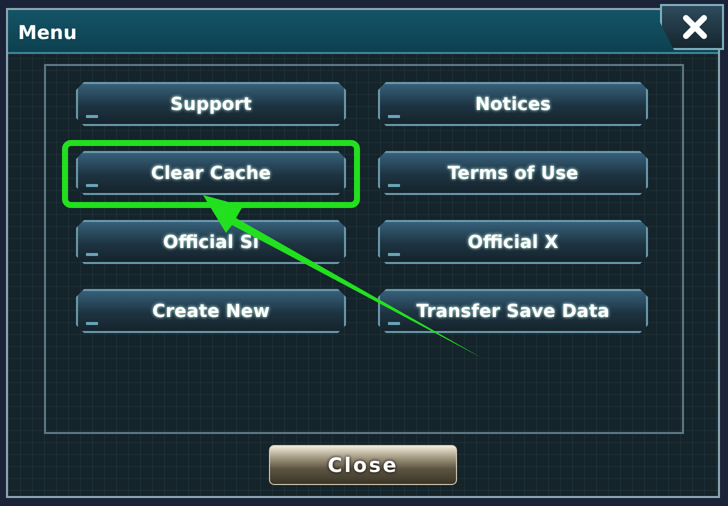 Image resolution: width=728 pixels, height=506 pixels. I want to click on menu-button: Create New, so click(211, 311).